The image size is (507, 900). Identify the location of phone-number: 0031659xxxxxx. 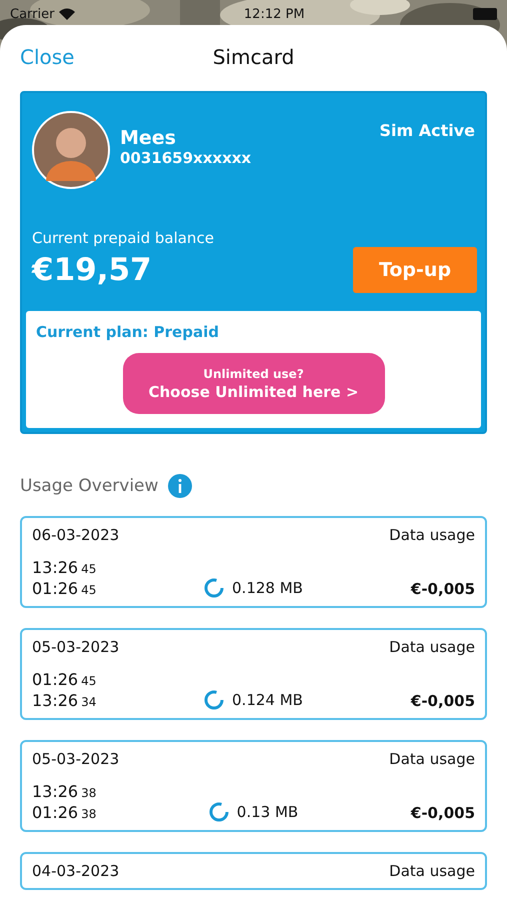
(186, 158).